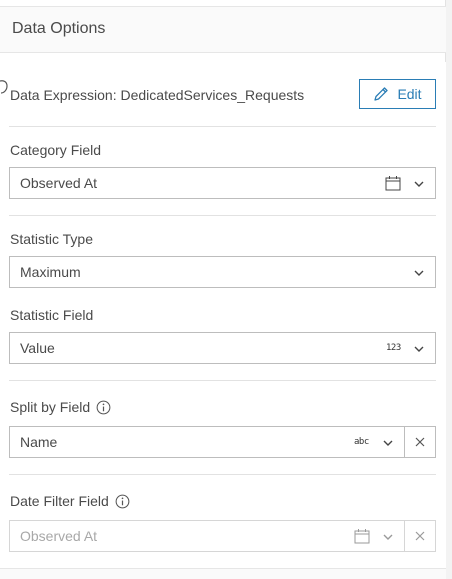 Image resolution: width=452 pixels, height=579 pixels. I want to click on clear-split-button, so click(419, 442).